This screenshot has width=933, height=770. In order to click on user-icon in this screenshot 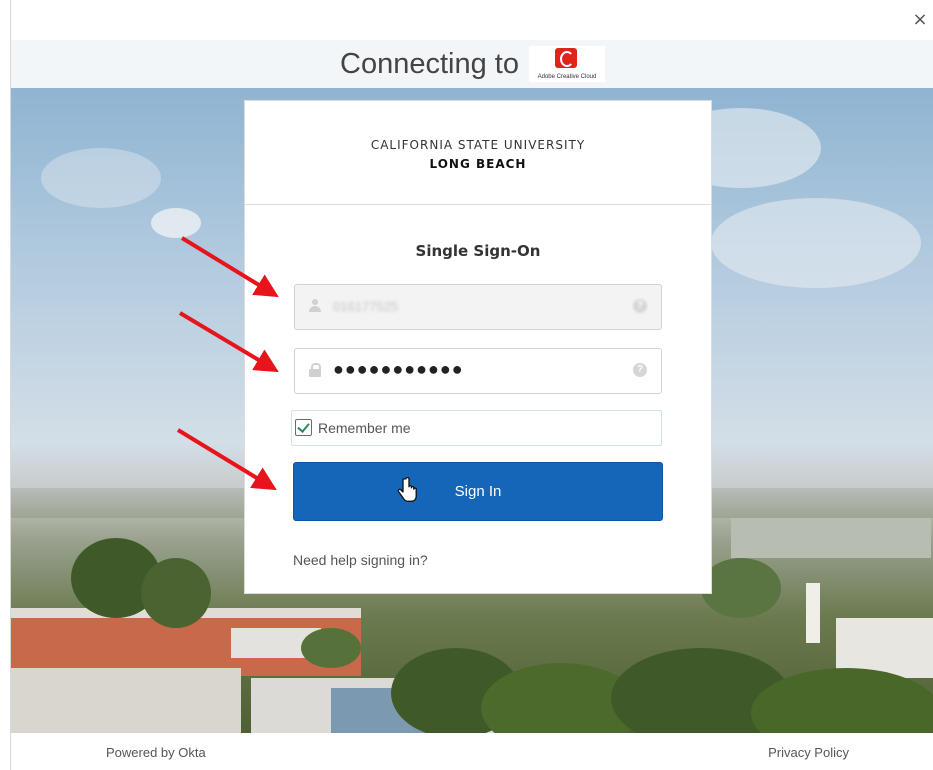, I will do `click(315, 306)`.